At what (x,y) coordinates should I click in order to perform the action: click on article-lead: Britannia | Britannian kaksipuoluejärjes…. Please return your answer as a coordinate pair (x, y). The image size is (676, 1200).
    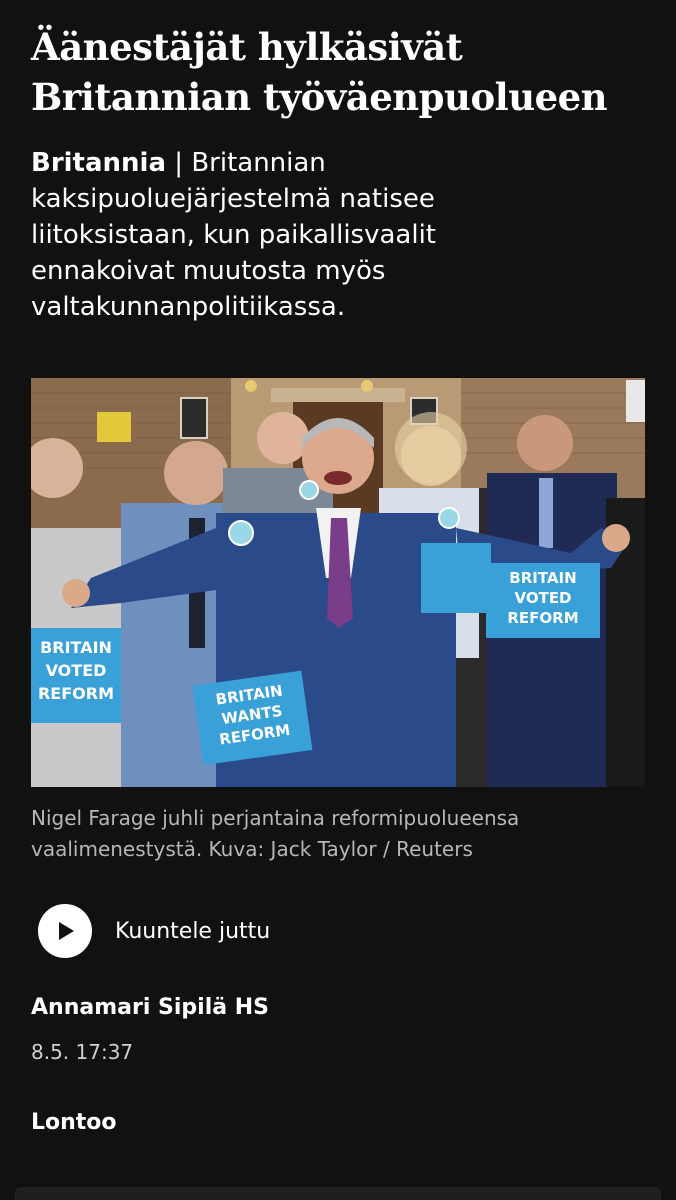
    Looking at the image, I should click on (291, 235).